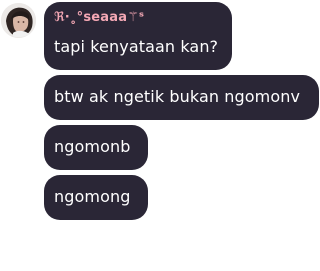 Image resolution: width=320 pixels, height=271 pixels. What do you see at coordinates (136, 46) in the screenshot?
I see `message-text: tapi kenyataan kan?` at bounding box center [136, 46].